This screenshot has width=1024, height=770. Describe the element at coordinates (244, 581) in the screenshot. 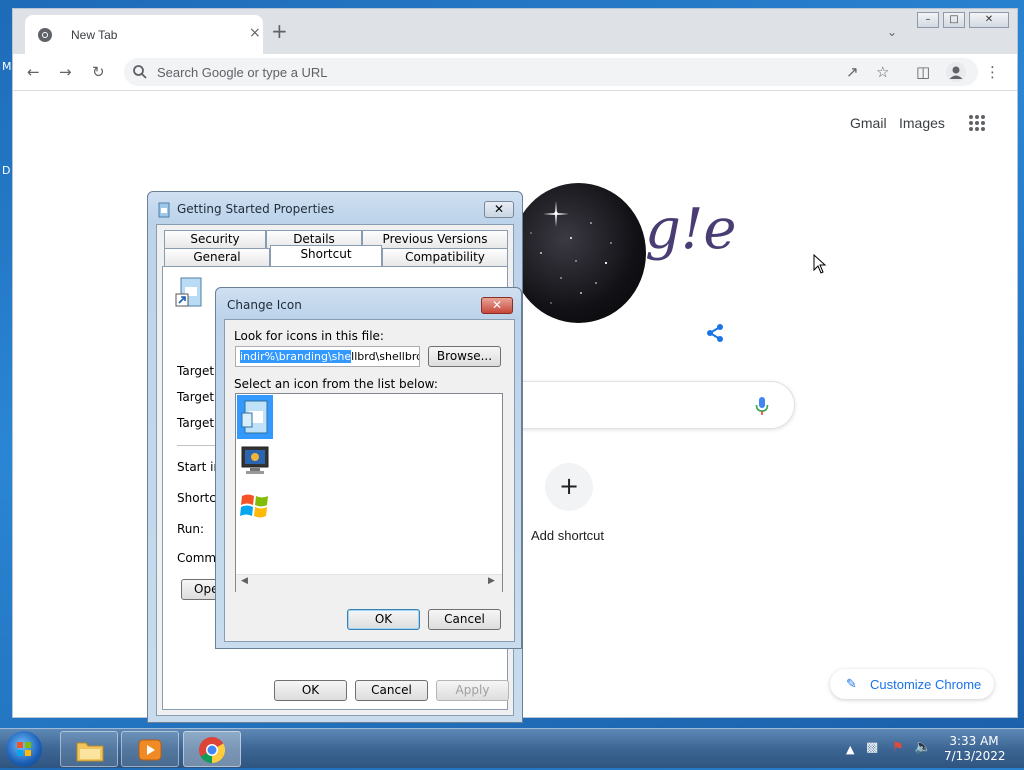

I see `scroll-left-arrow-icon: ◀` at that location.